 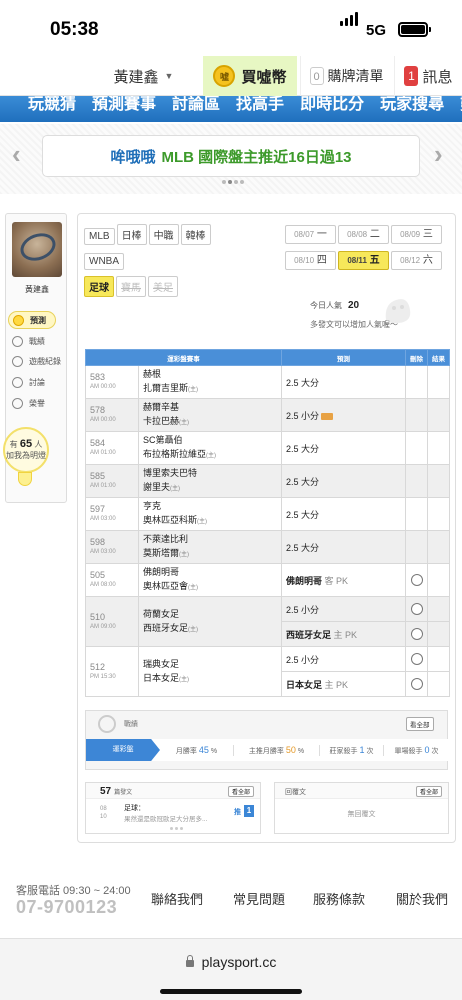 What do you see at coordinates (267, 671) in the screenshot?
I see `table-row: 512 PM 15:30 瑞典女足 日本女足(主) 2.5 小分` at bounding box center [267, 671].